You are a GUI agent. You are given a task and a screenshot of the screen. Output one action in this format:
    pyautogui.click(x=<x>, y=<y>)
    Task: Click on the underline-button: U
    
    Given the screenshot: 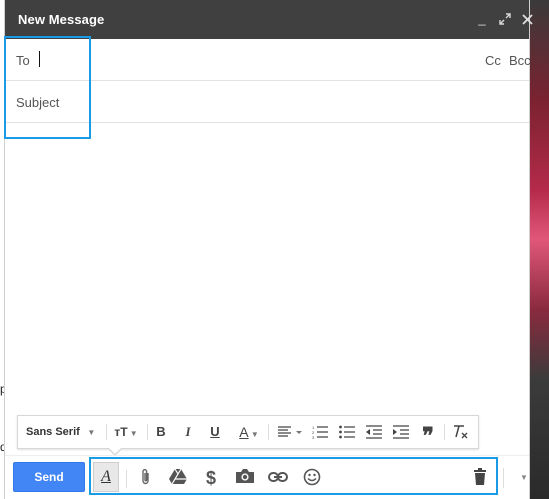 What is the action you would take?
    pyautogui.click(x=215, y=432)
    